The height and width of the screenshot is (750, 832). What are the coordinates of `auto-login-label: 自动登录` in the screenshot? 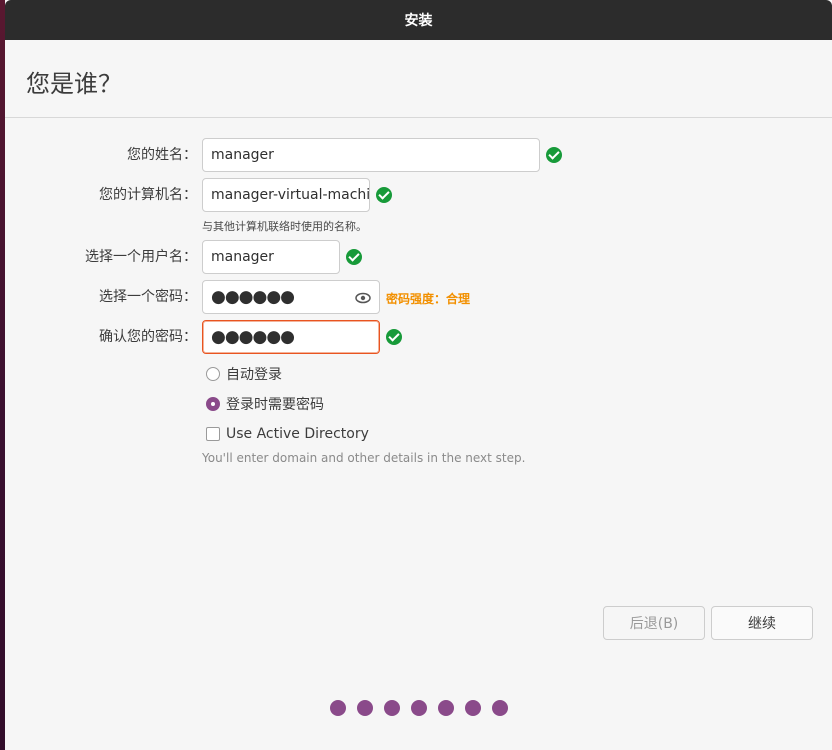 It's located at (254, 375).